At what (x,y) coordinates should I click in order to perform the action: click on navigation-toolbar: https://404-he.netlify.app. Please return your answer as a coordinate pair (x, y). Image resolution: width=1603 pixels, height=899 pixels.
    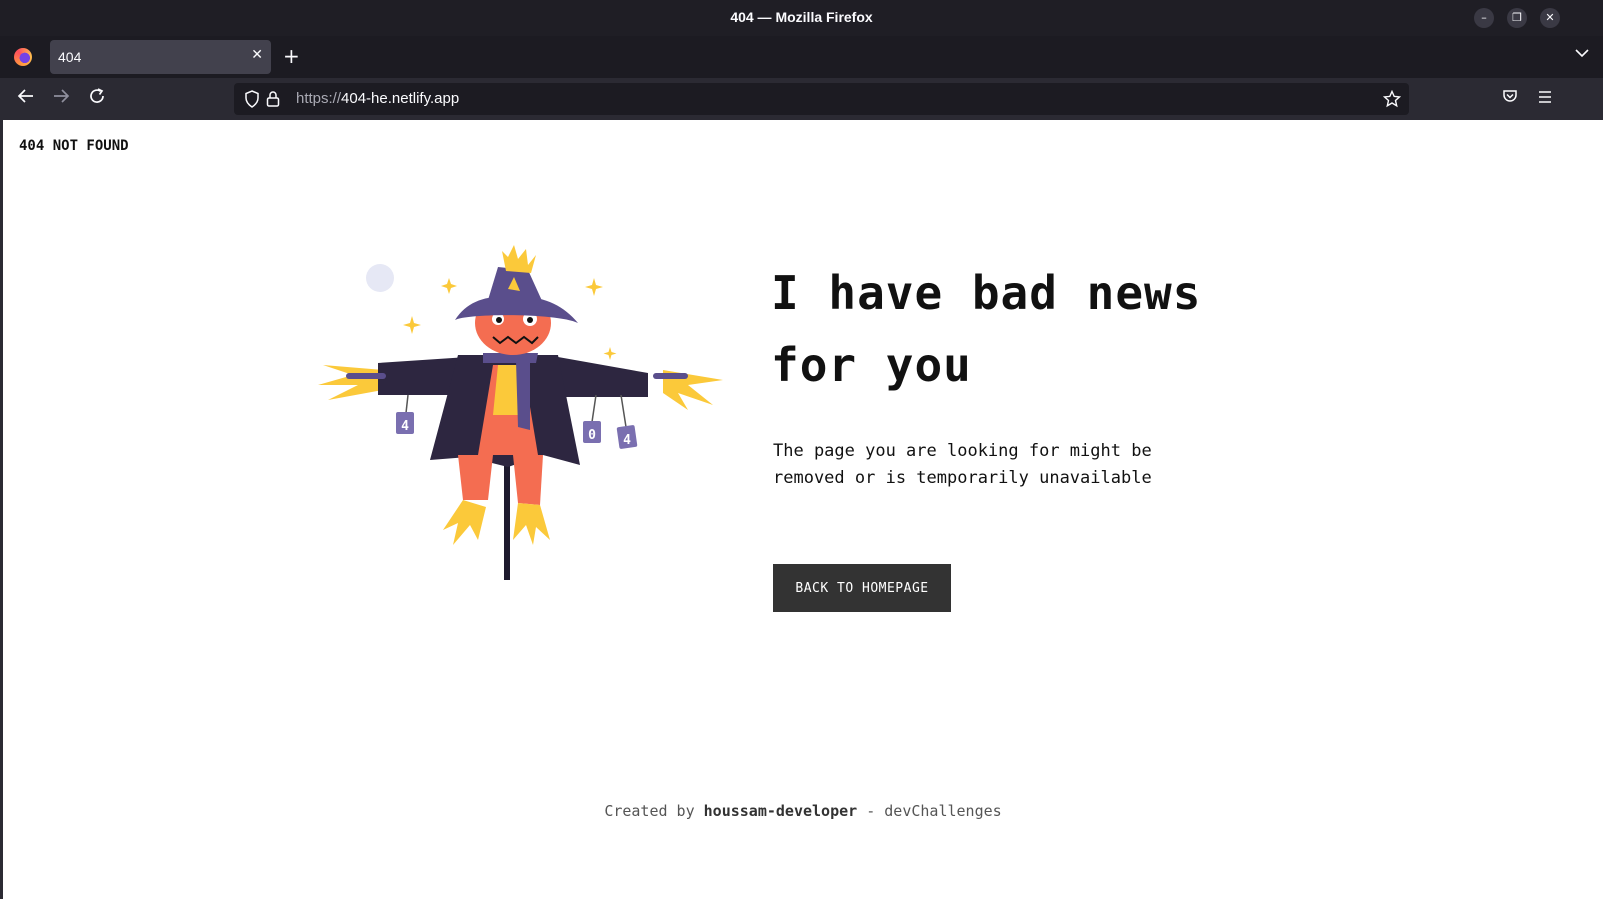
    Looking at the image, I should click on (801, 99).